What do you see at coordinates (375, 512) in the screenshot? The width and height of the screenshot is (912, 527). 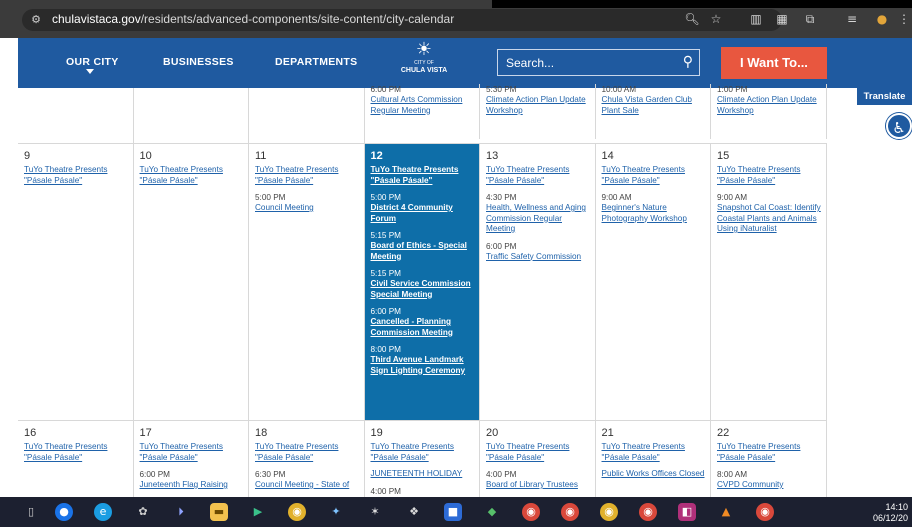 I see `app-icon: ✶` at bounding box center [375, 512].